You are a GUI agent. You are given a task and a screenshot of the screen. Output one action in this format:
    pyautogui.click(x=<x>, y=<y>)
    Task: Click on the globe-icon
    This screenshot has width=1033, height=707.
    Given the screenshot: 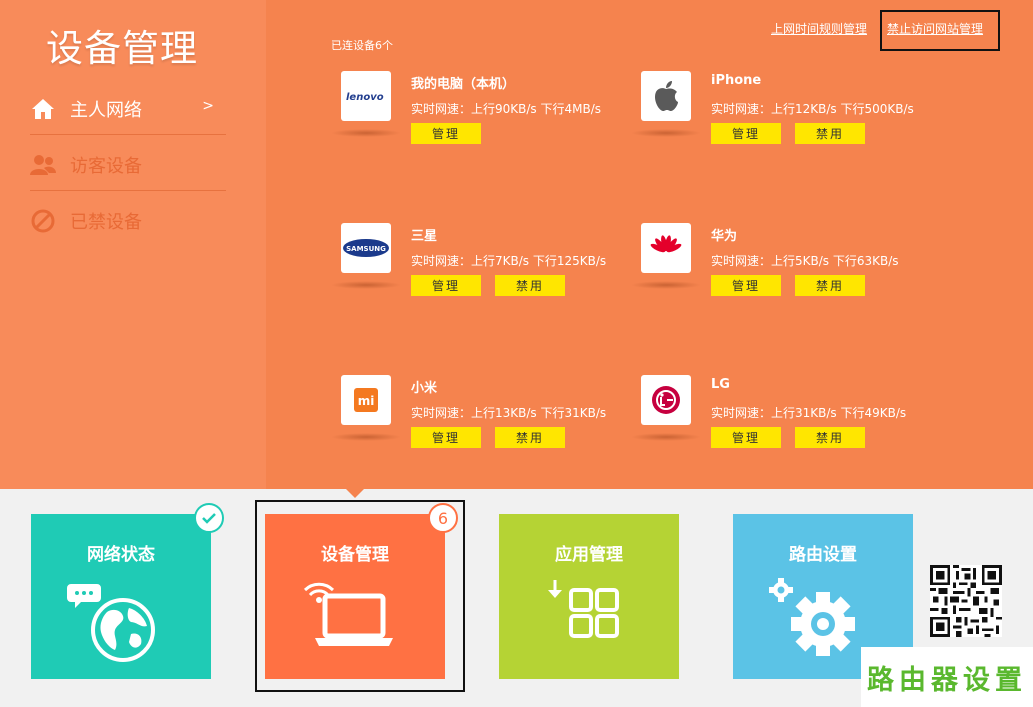 What is the action you would take?
    pyautogui.click(x=111, y=623)
    